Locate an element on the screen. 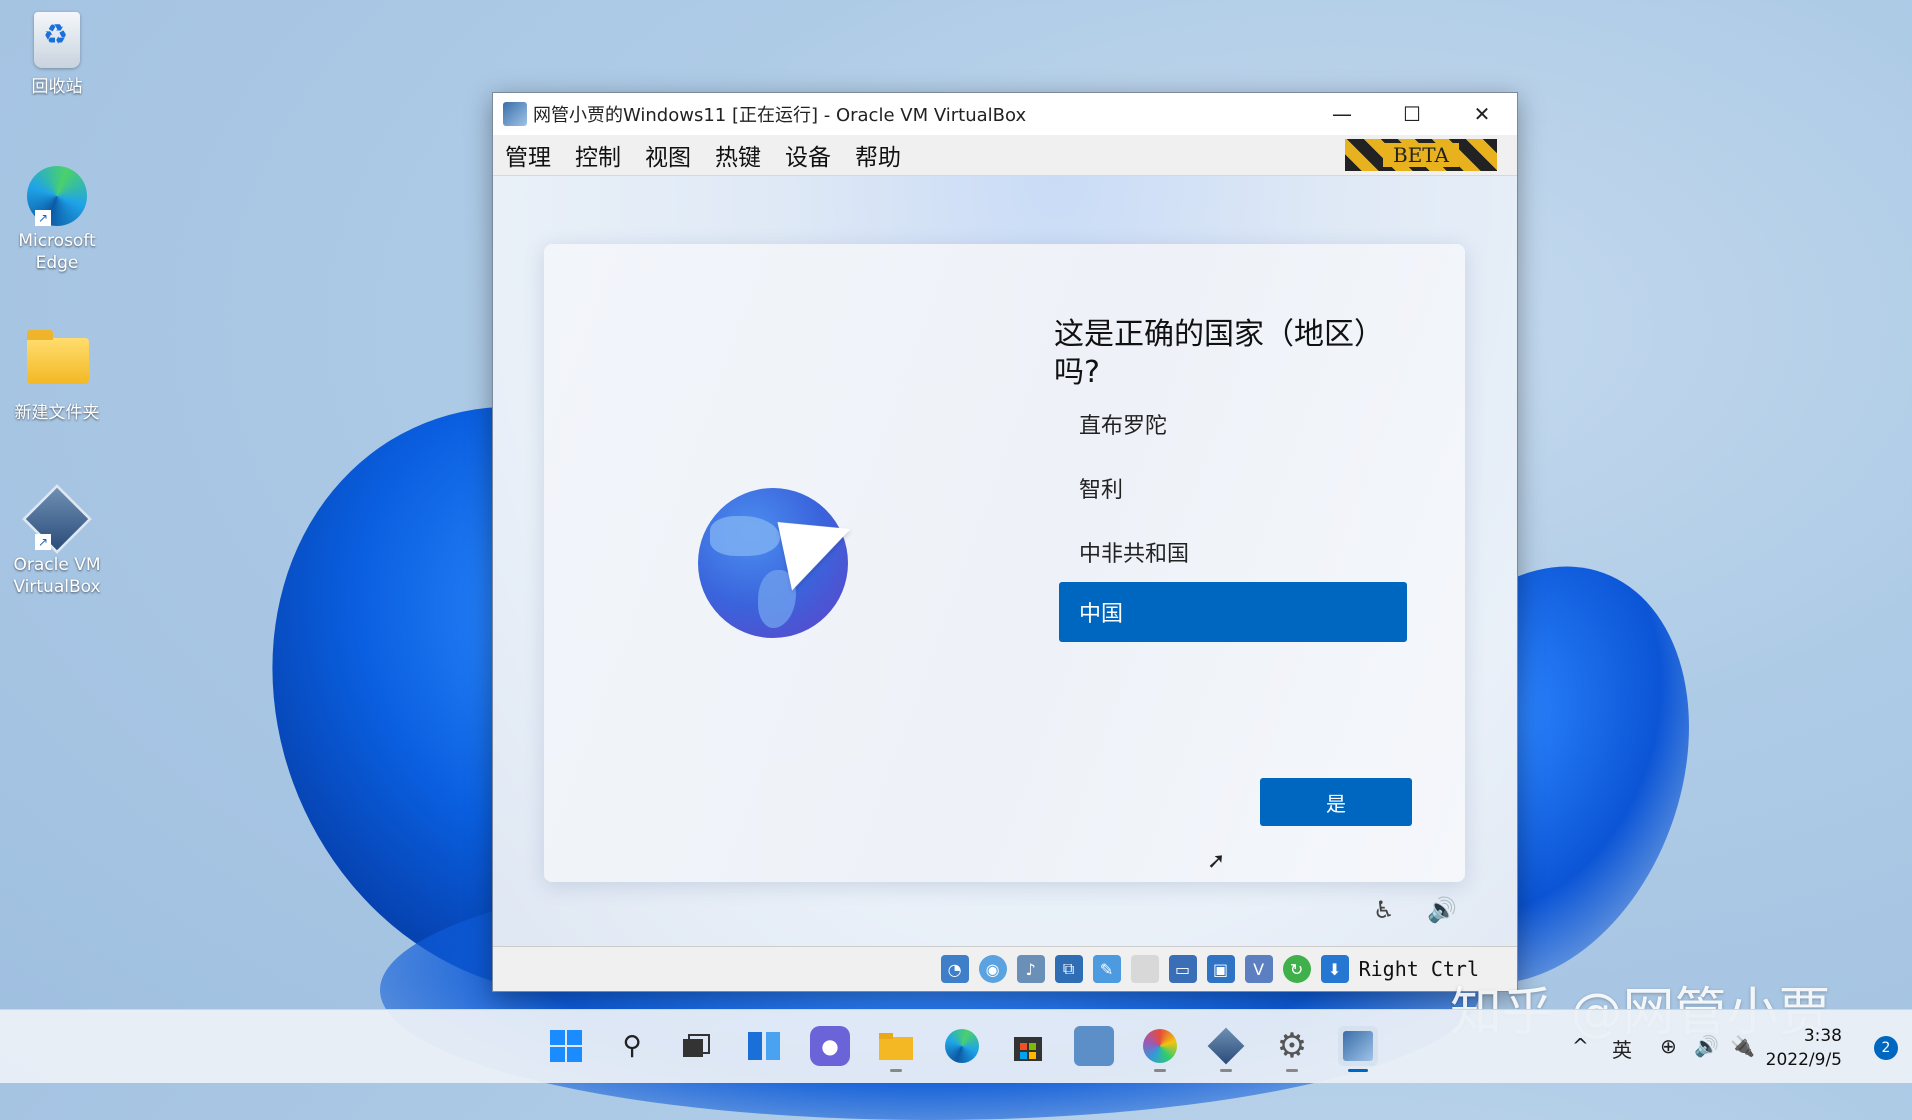 The height and width of the screenshot is (1120, 1912). country-option: 中非共和国 is located at coordinates (1233, 552).